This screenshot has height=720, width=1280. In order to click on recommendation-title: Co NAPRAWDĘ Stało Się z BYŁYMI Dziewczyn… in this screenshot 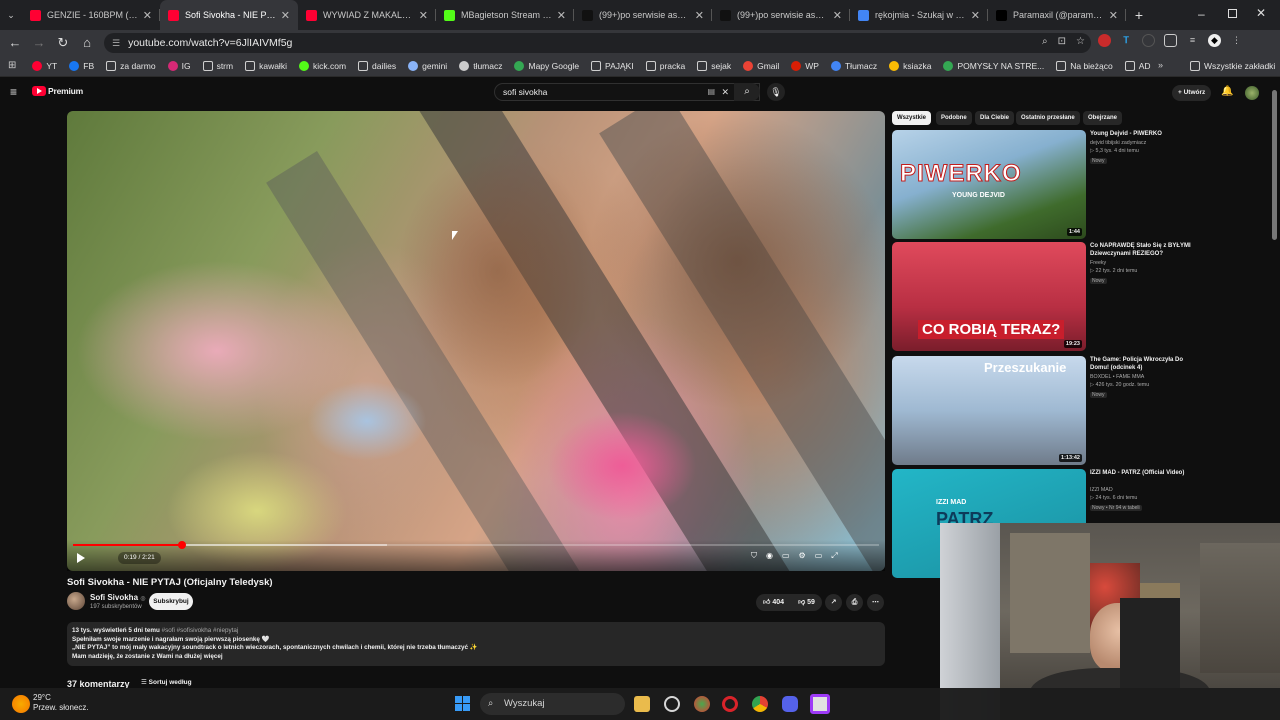, I will do `click(1145, 250)`.